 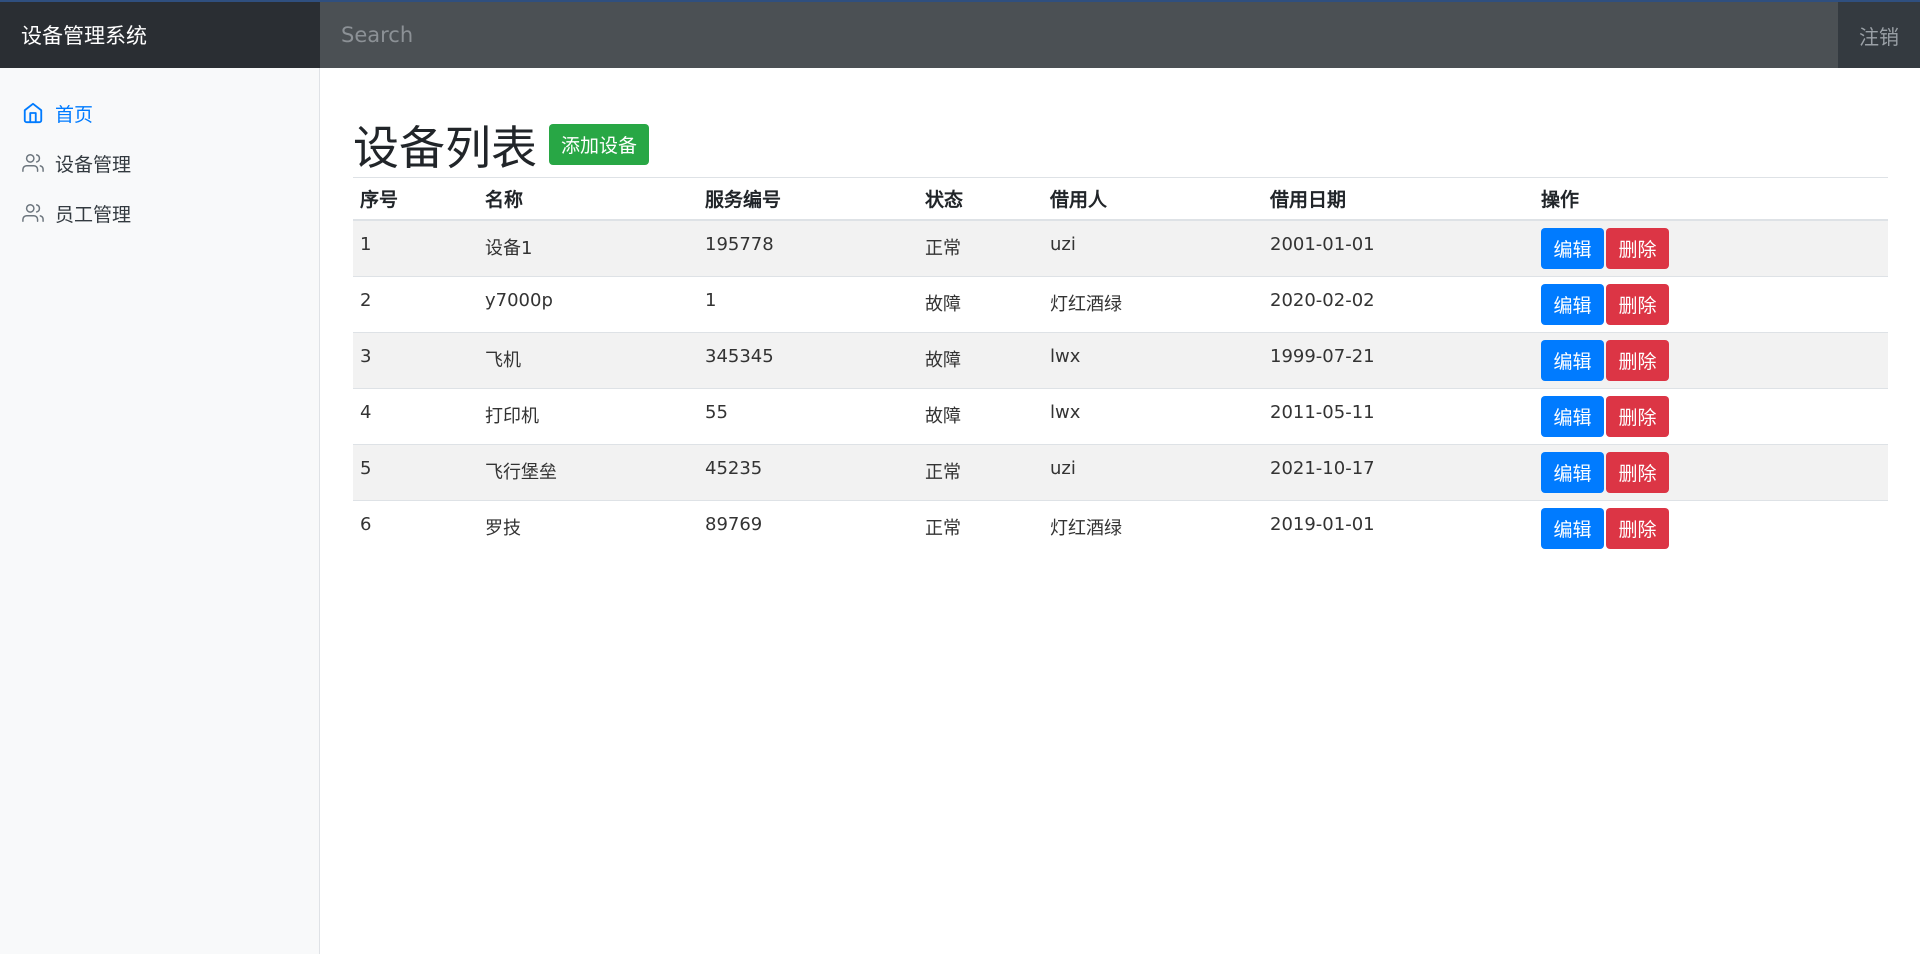 What do you see at coordinates (415, 527) in the screenshot?
I see `cell-index: 6` at bounding box center [415, 527].